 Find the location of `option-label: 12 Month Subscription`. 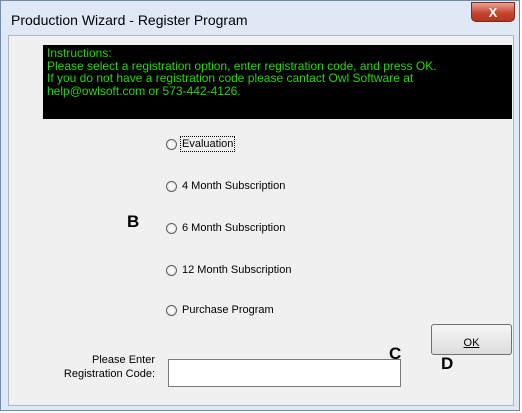

option-label: 12 Month Subscription is located at coordinates (237, 270).